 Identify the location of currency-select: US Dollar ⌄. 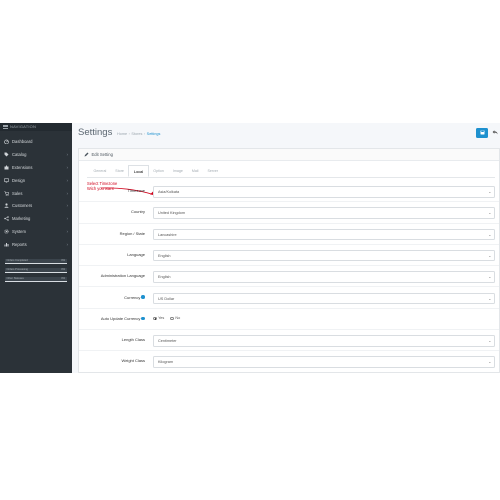
(324, 298).